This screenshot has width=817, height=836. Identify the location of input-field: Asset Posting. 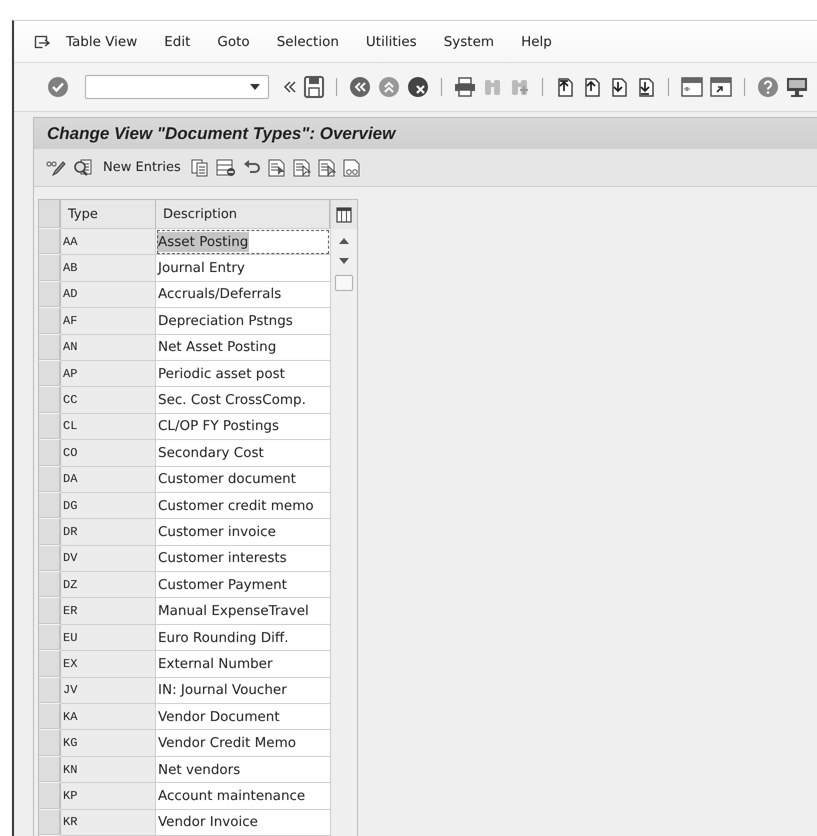
(243, 242).